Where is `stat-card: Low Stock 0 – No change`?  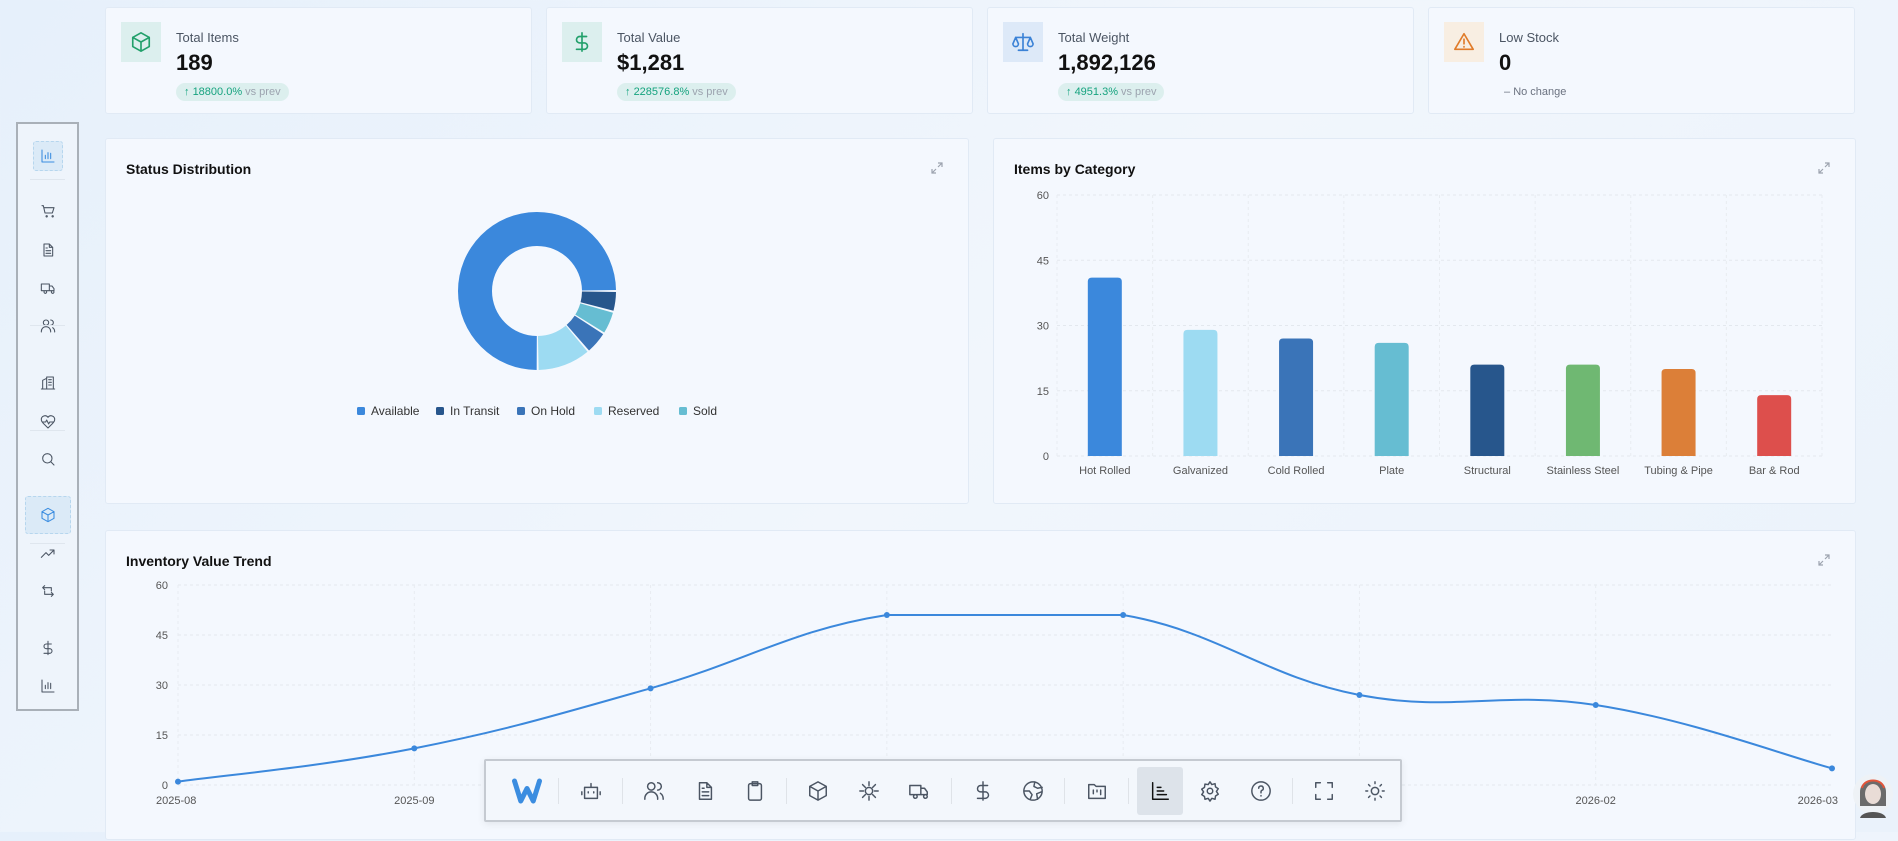 stat-card: Low Stock 0 – No change is located at coordinates (1641, 60).